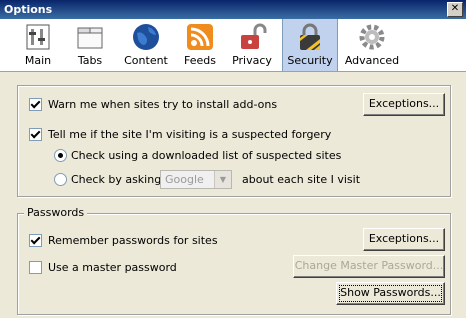 This screenshot has height=318, width=466. Describe the element at coordinates (200, 37) in the screenshot. I see `feeds-icon` at that location.